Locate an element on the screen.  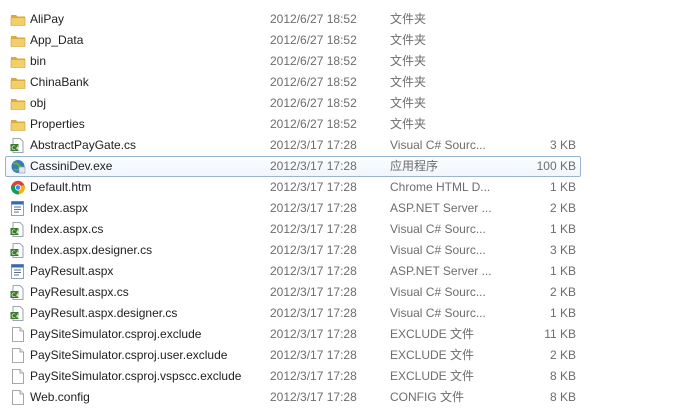
file-name: Properties is located at coordinates (57, 124).